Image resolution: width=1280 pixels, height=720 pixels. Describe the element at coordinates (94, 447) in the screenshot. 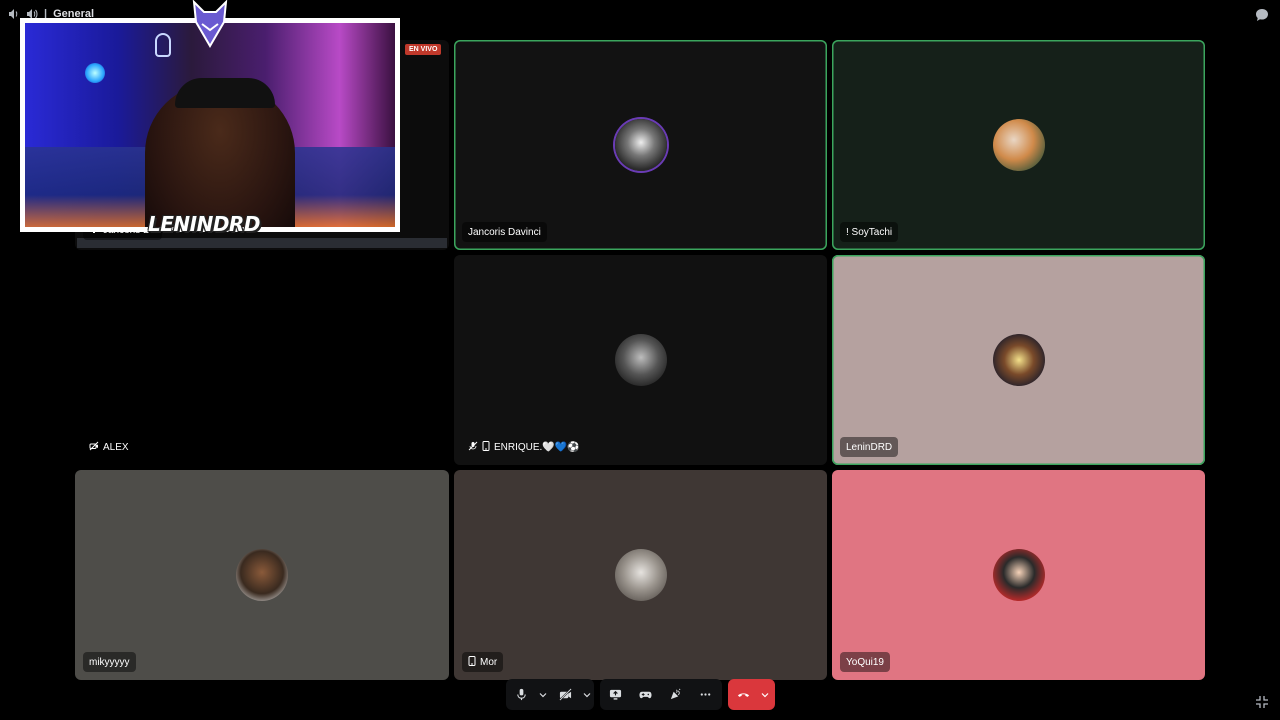

I see `muted-camera-icon` at that location.